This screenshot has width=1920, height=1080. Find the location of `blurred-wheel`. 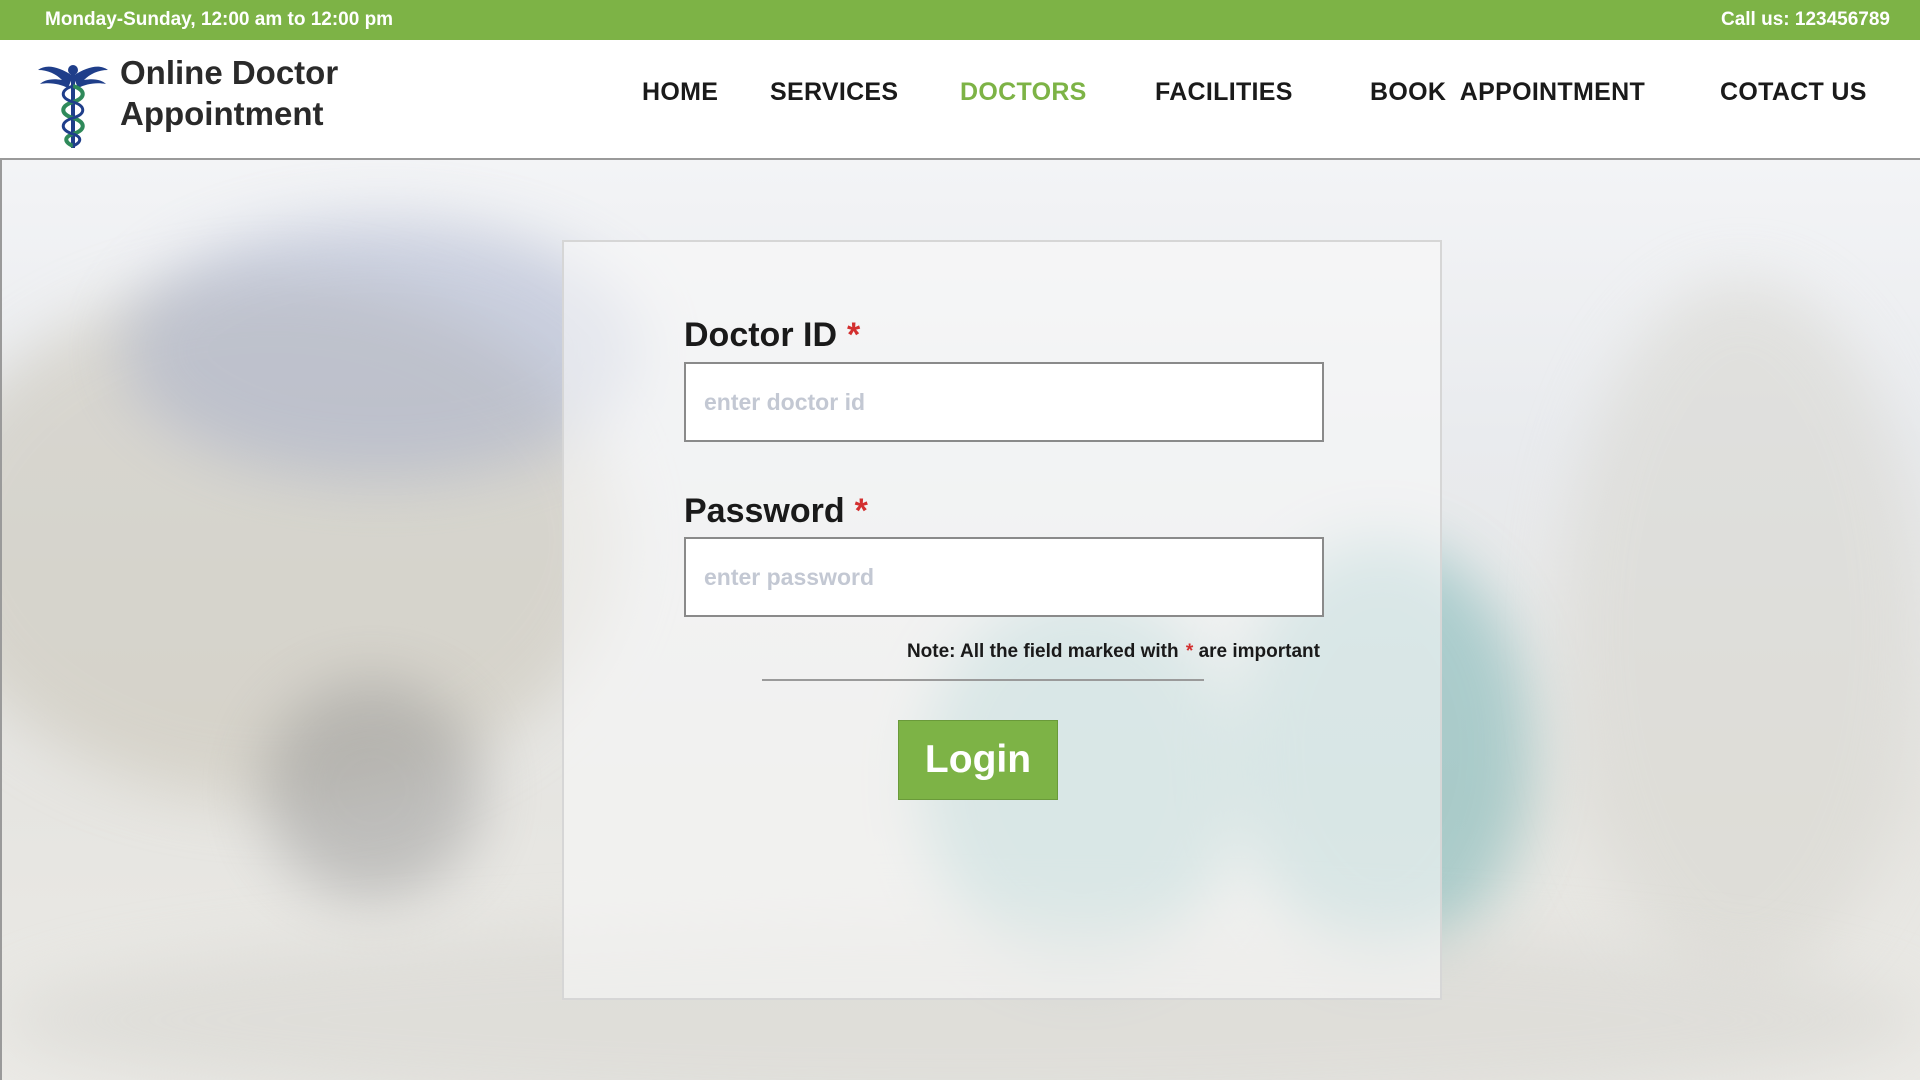

blurred-wheel is located at coordinates (372, 790).